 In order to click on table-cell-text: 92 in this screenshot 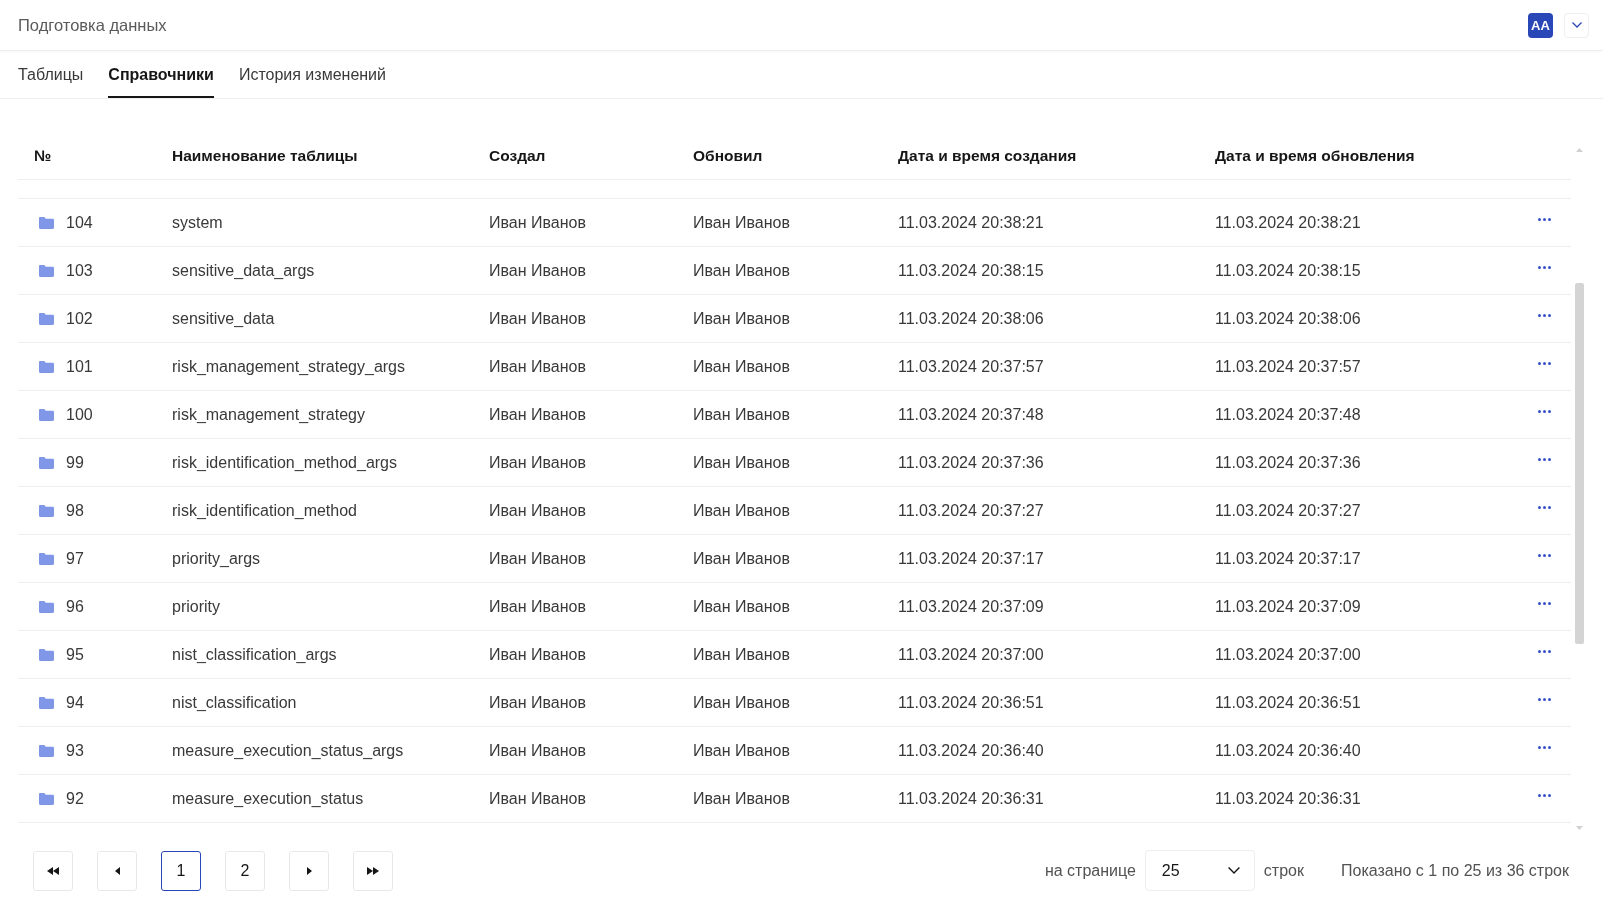, I will do `click(75, 798)`.